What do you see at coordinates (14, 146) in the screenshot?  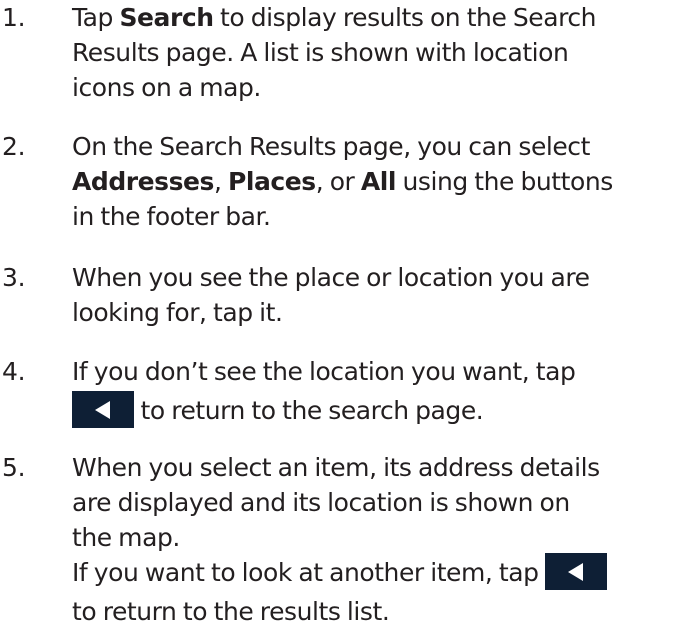 I see `step-number: 2.` at bounding box center [14, 146].